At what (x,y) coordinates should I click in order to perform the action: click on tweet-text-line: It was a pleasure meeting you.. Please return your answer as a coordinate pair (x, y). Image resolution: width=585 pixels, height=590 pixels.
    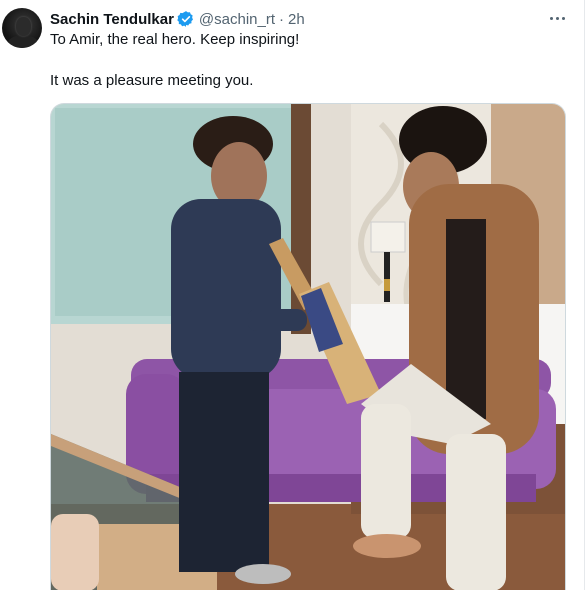
    Looking at the image, I should click on (152, 80).